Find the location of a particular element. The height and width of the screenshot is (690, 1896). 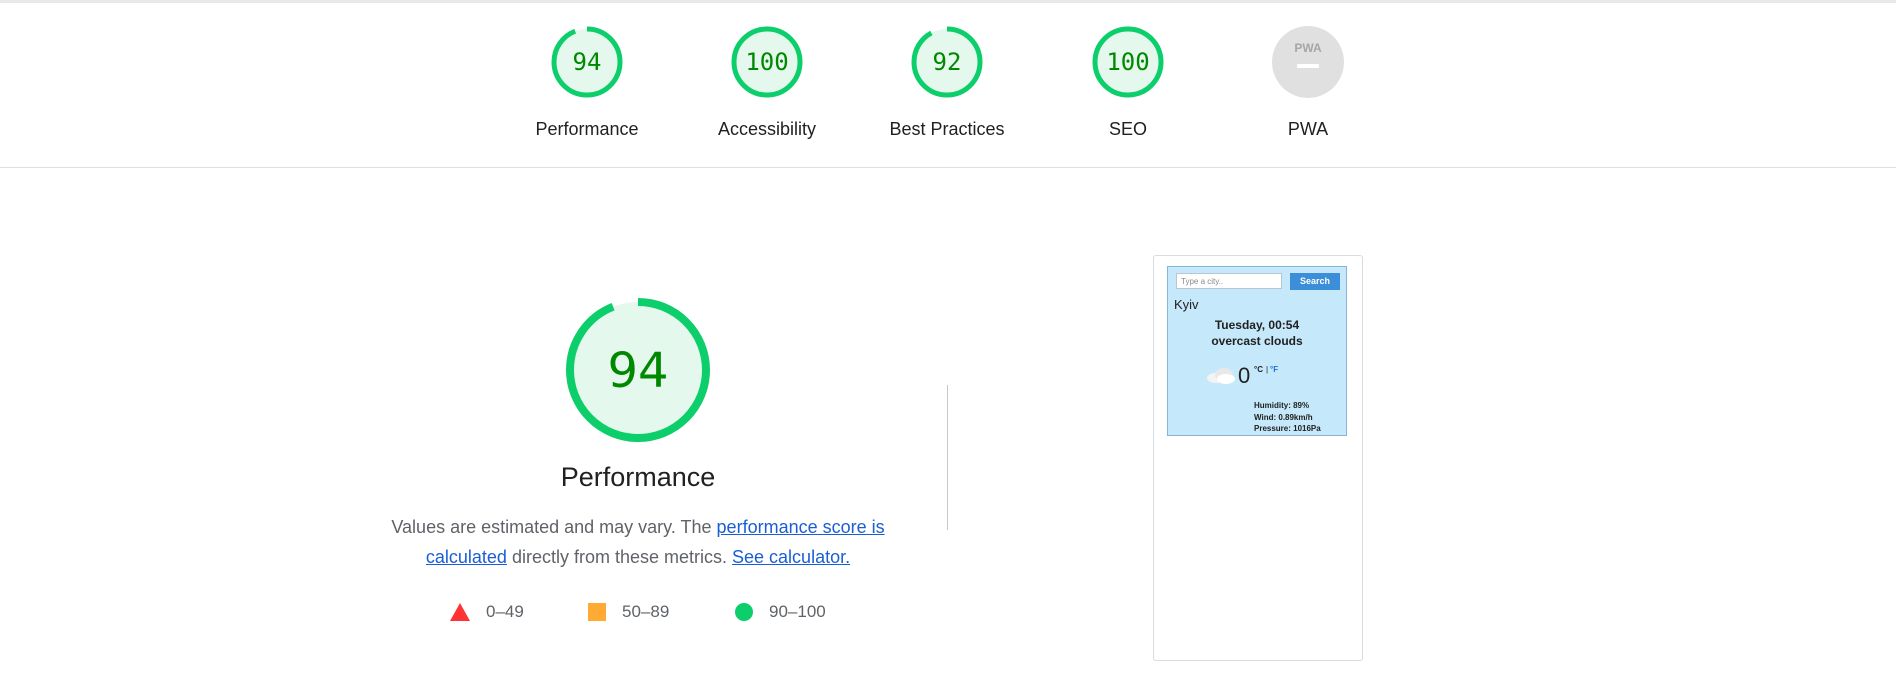

gauge-label: PWA is located at coordinates (1308, 129).